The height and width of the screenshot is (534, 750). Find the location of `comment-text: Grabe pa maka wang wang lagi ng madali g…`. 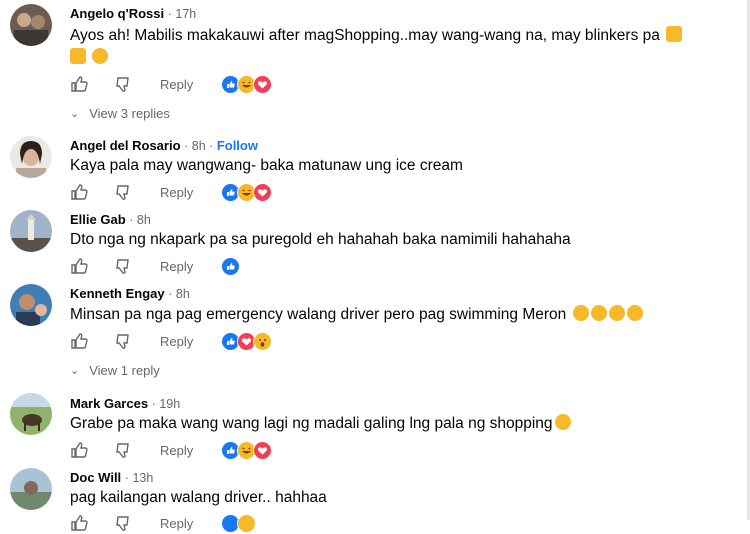

comment-text: Grabe pa maka wang wang lagi ng madali g… is located at coordinates (311, 423).